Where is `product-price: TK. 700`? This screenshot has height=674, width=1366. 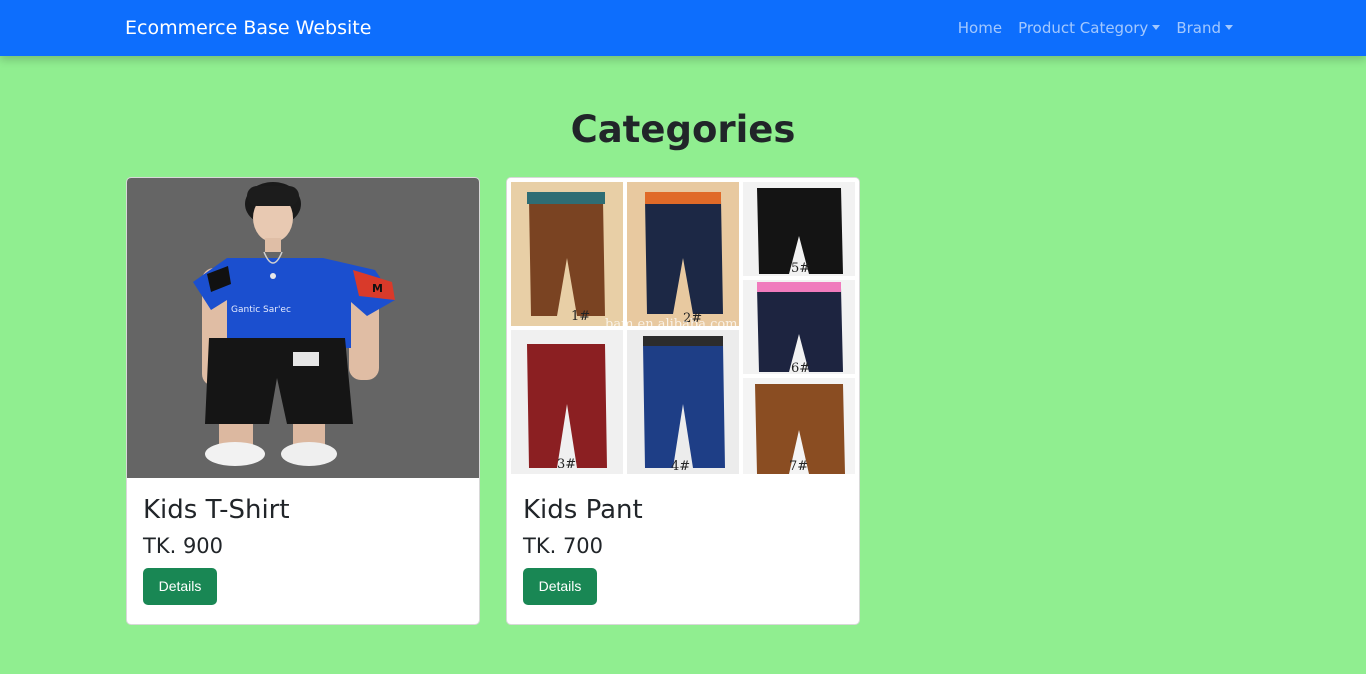
product-price: TK. 700 is located at coordinates (563, 546).